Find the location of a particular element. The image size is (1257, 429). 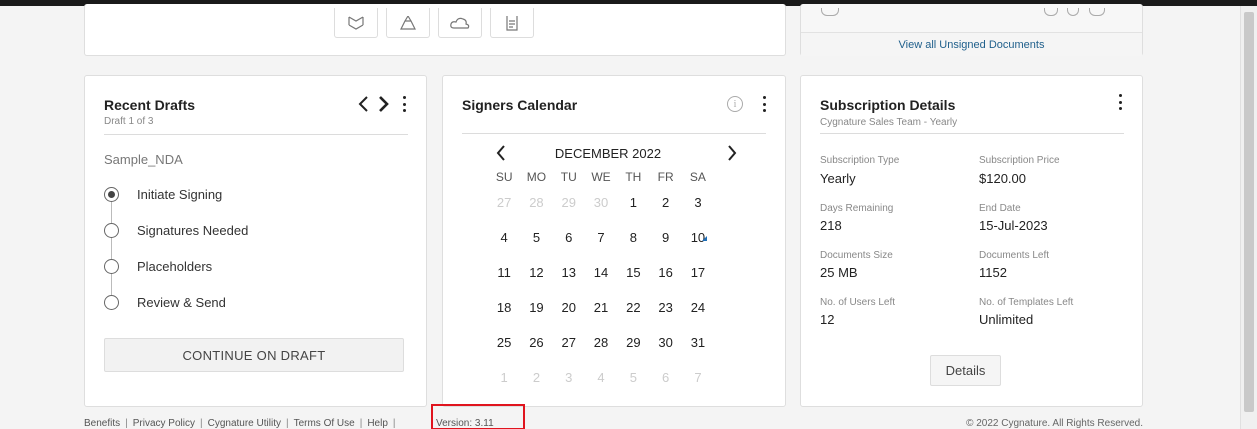

onedrive-source-button is located at coordinates (460, 23).